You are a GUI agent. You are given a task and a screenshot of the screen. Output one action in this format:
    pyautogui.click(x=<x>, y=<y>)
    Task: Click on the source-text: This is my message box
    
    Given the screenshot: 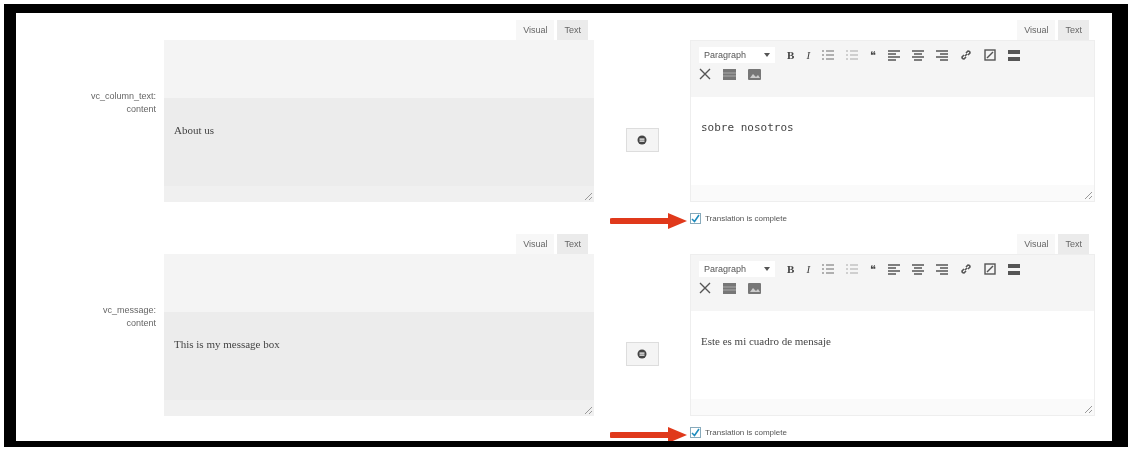 What is the action you would take?
    pyautogui.click(x=227, y=344)
    